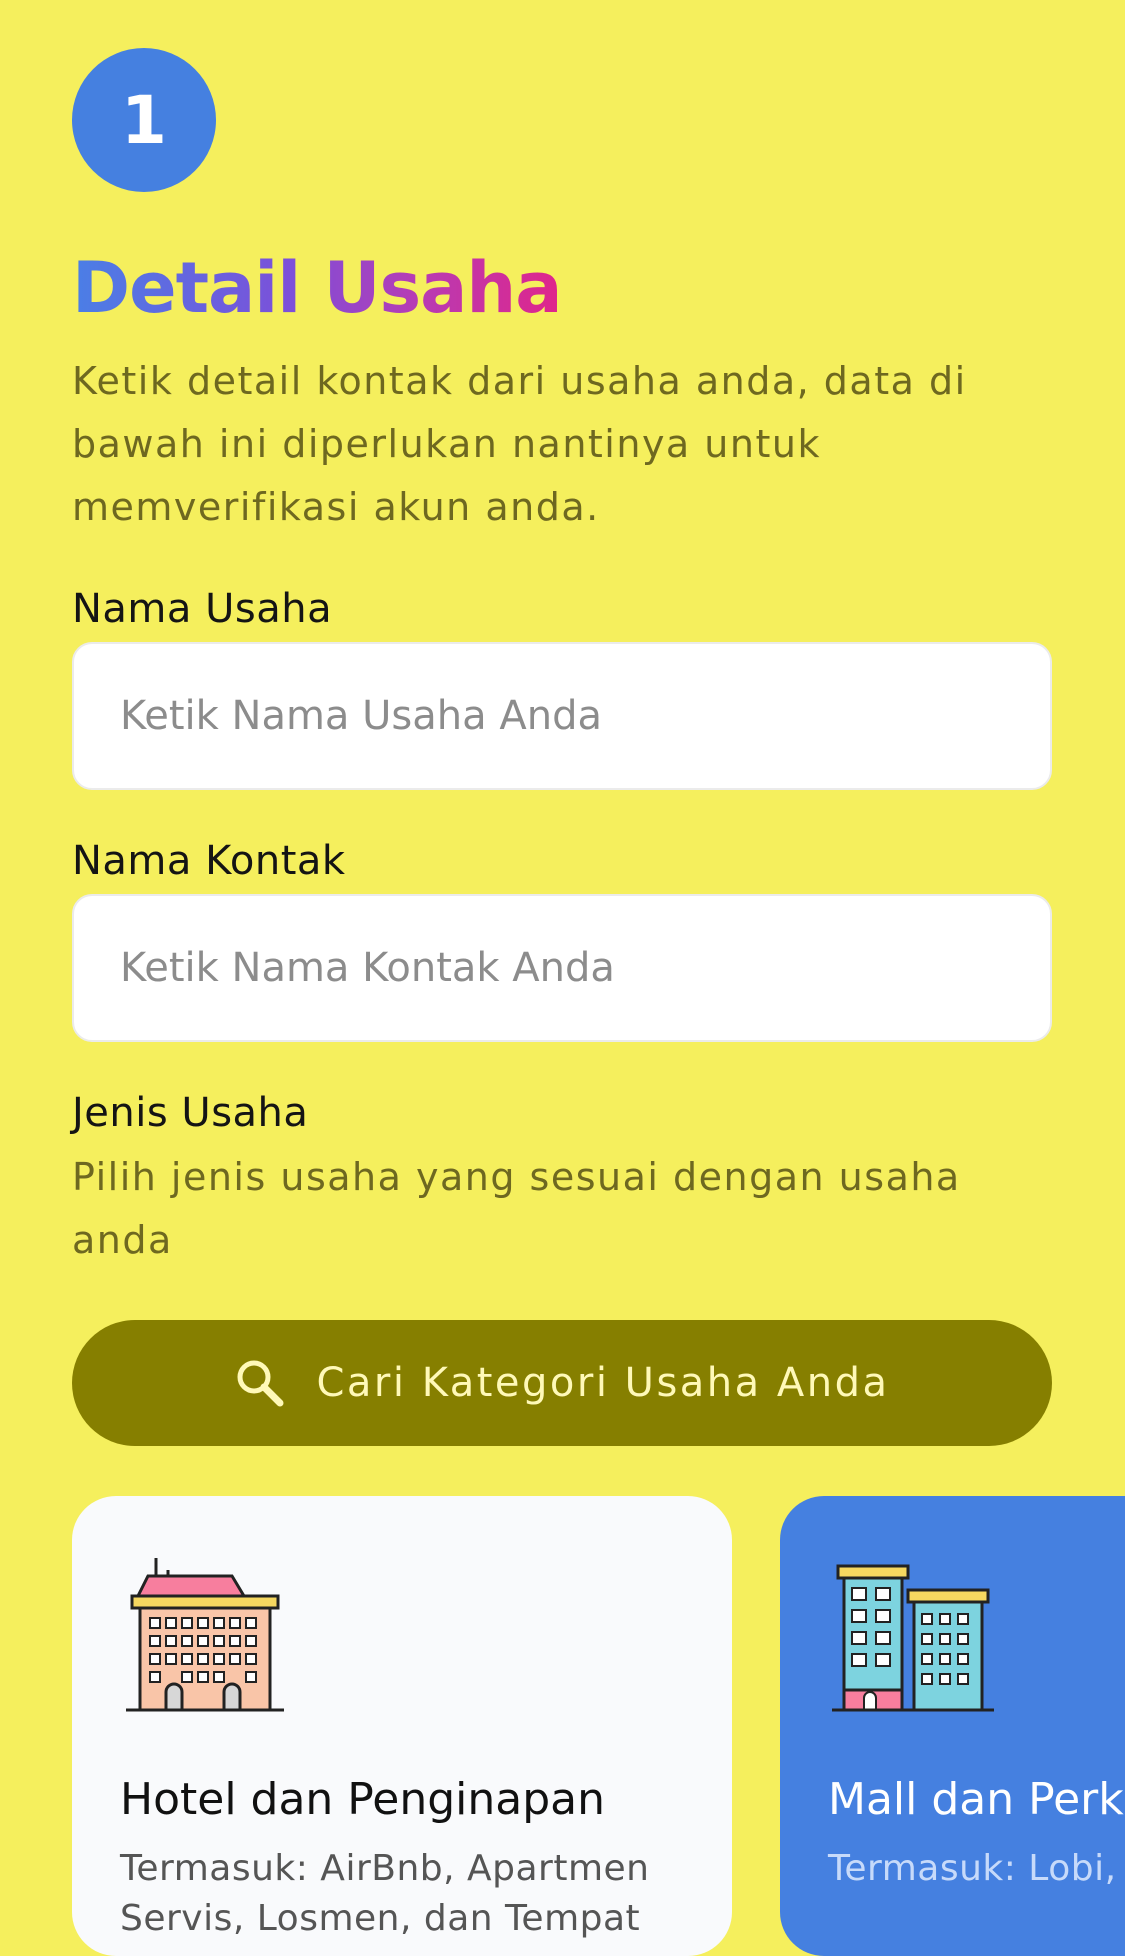 This screenshot has height=1956, width=1125. I want to click on category-title: Mall dan Perkantoran, so click(976, 1799).